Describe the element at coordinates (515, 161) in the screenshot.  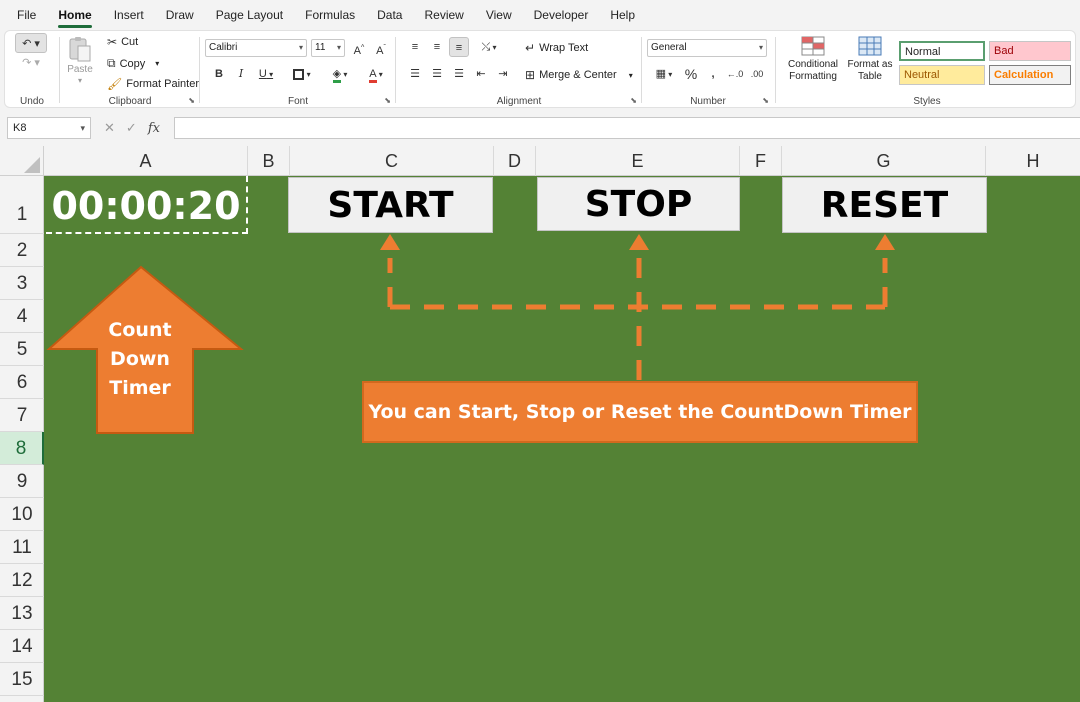
I see `column-header-d: D` at that location.